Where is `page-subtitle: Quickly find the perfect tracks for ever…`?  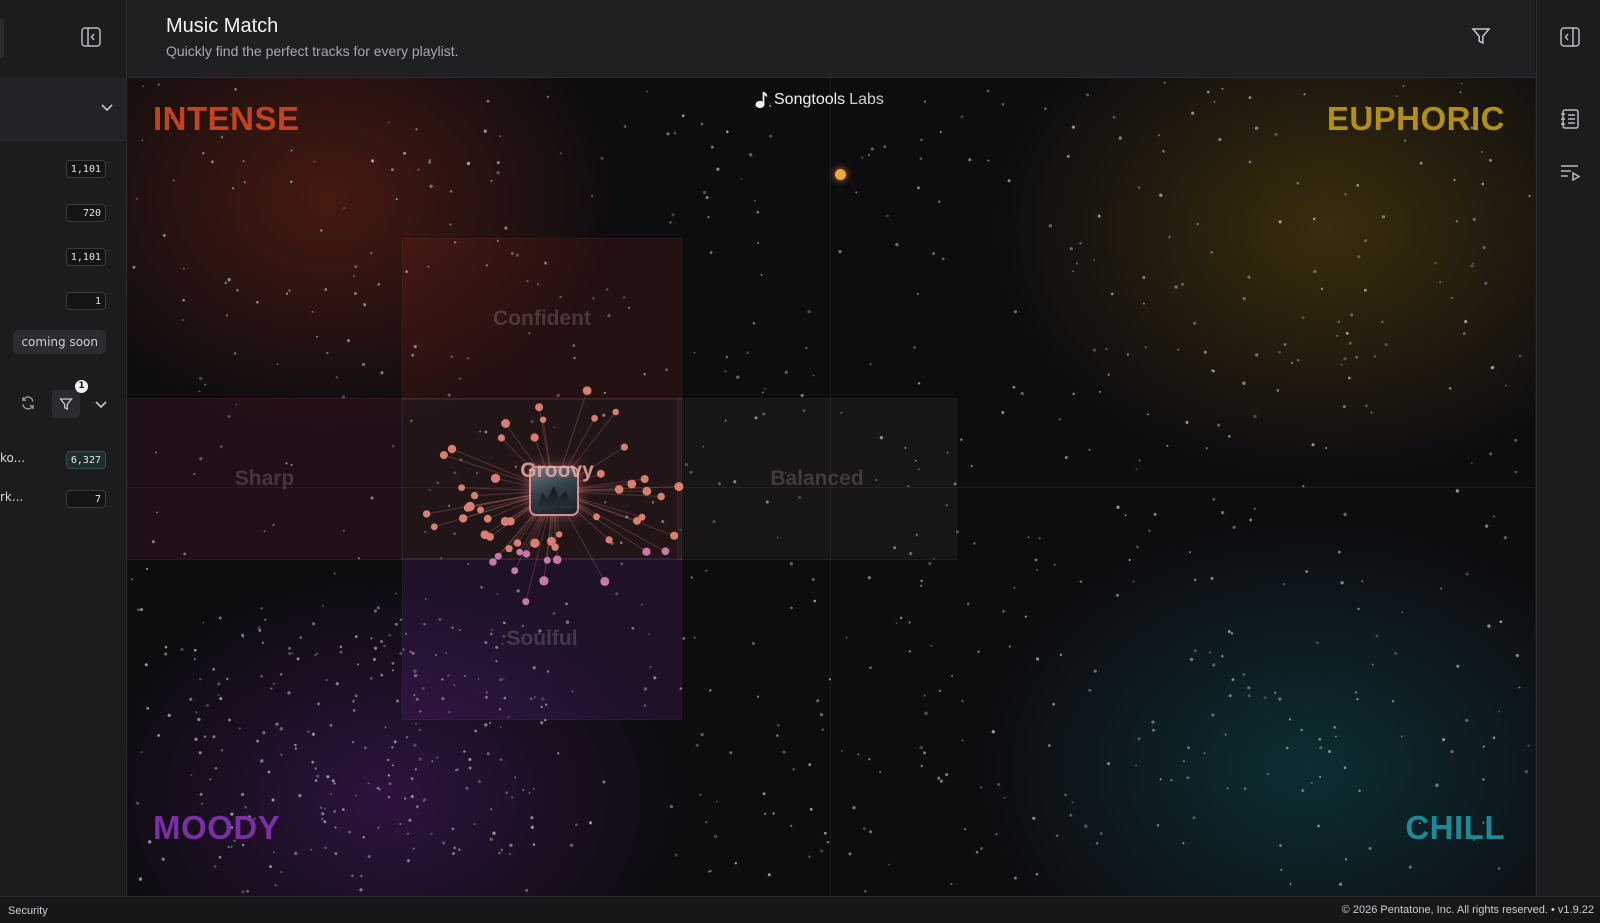
page-subtitle: Quickly find the perfect tracks for ever… is located at coordinates (312, 51).